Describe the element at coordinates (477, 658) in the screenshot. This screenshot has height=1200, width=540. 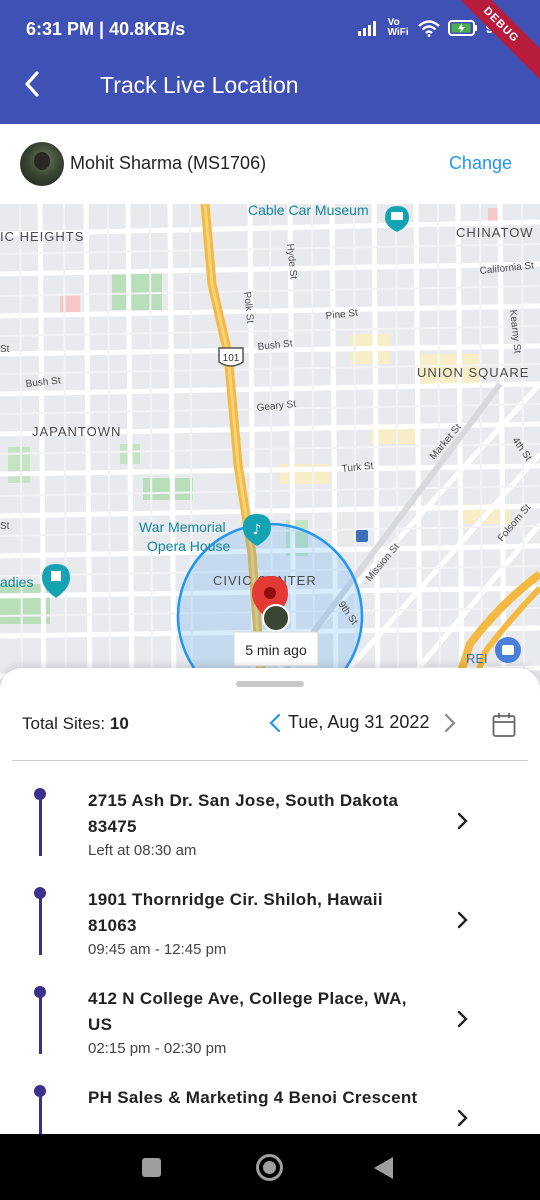
I see `map-label-rei: REI` at that location.